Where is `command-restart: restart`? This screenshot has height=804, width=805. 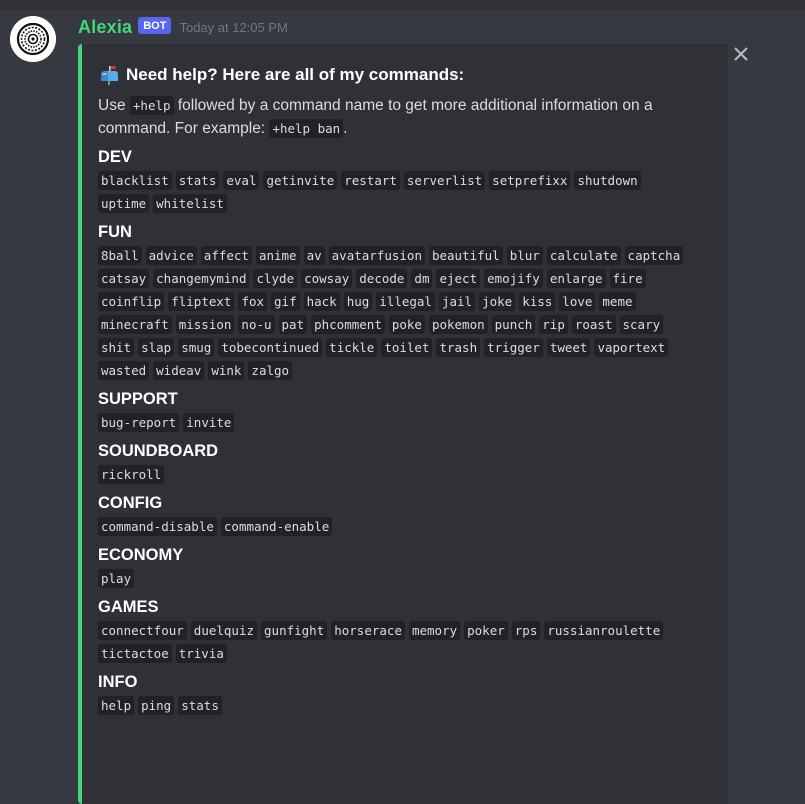 command-restart: restart is located at coordinates (370, 180).